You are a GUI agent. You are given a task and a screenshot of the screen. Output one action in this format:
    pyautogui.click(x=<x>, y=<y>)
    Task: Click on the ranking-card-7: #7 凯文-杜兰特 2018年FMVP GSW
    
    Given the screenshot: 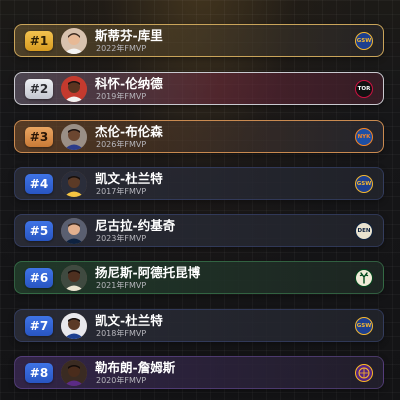 What is the action you would take?
    pyautogui.click(x=199, y=325)
    